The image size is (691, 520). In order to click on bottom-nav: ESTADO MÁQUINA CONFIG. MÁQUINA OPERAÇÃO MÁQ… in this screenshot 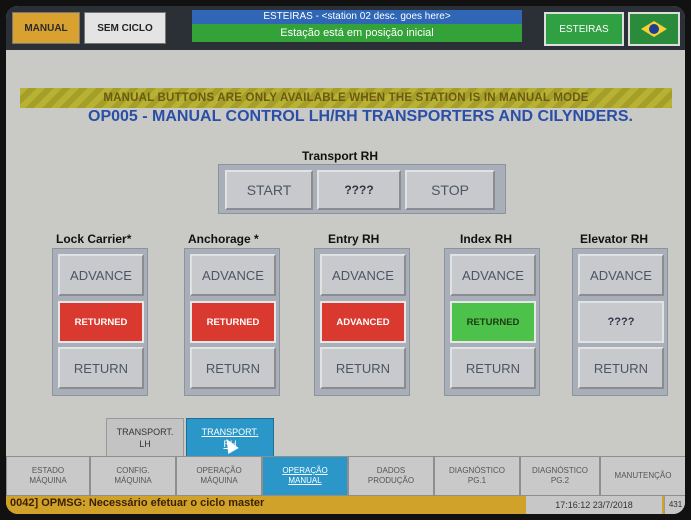, I will do `click(345, 476)`.